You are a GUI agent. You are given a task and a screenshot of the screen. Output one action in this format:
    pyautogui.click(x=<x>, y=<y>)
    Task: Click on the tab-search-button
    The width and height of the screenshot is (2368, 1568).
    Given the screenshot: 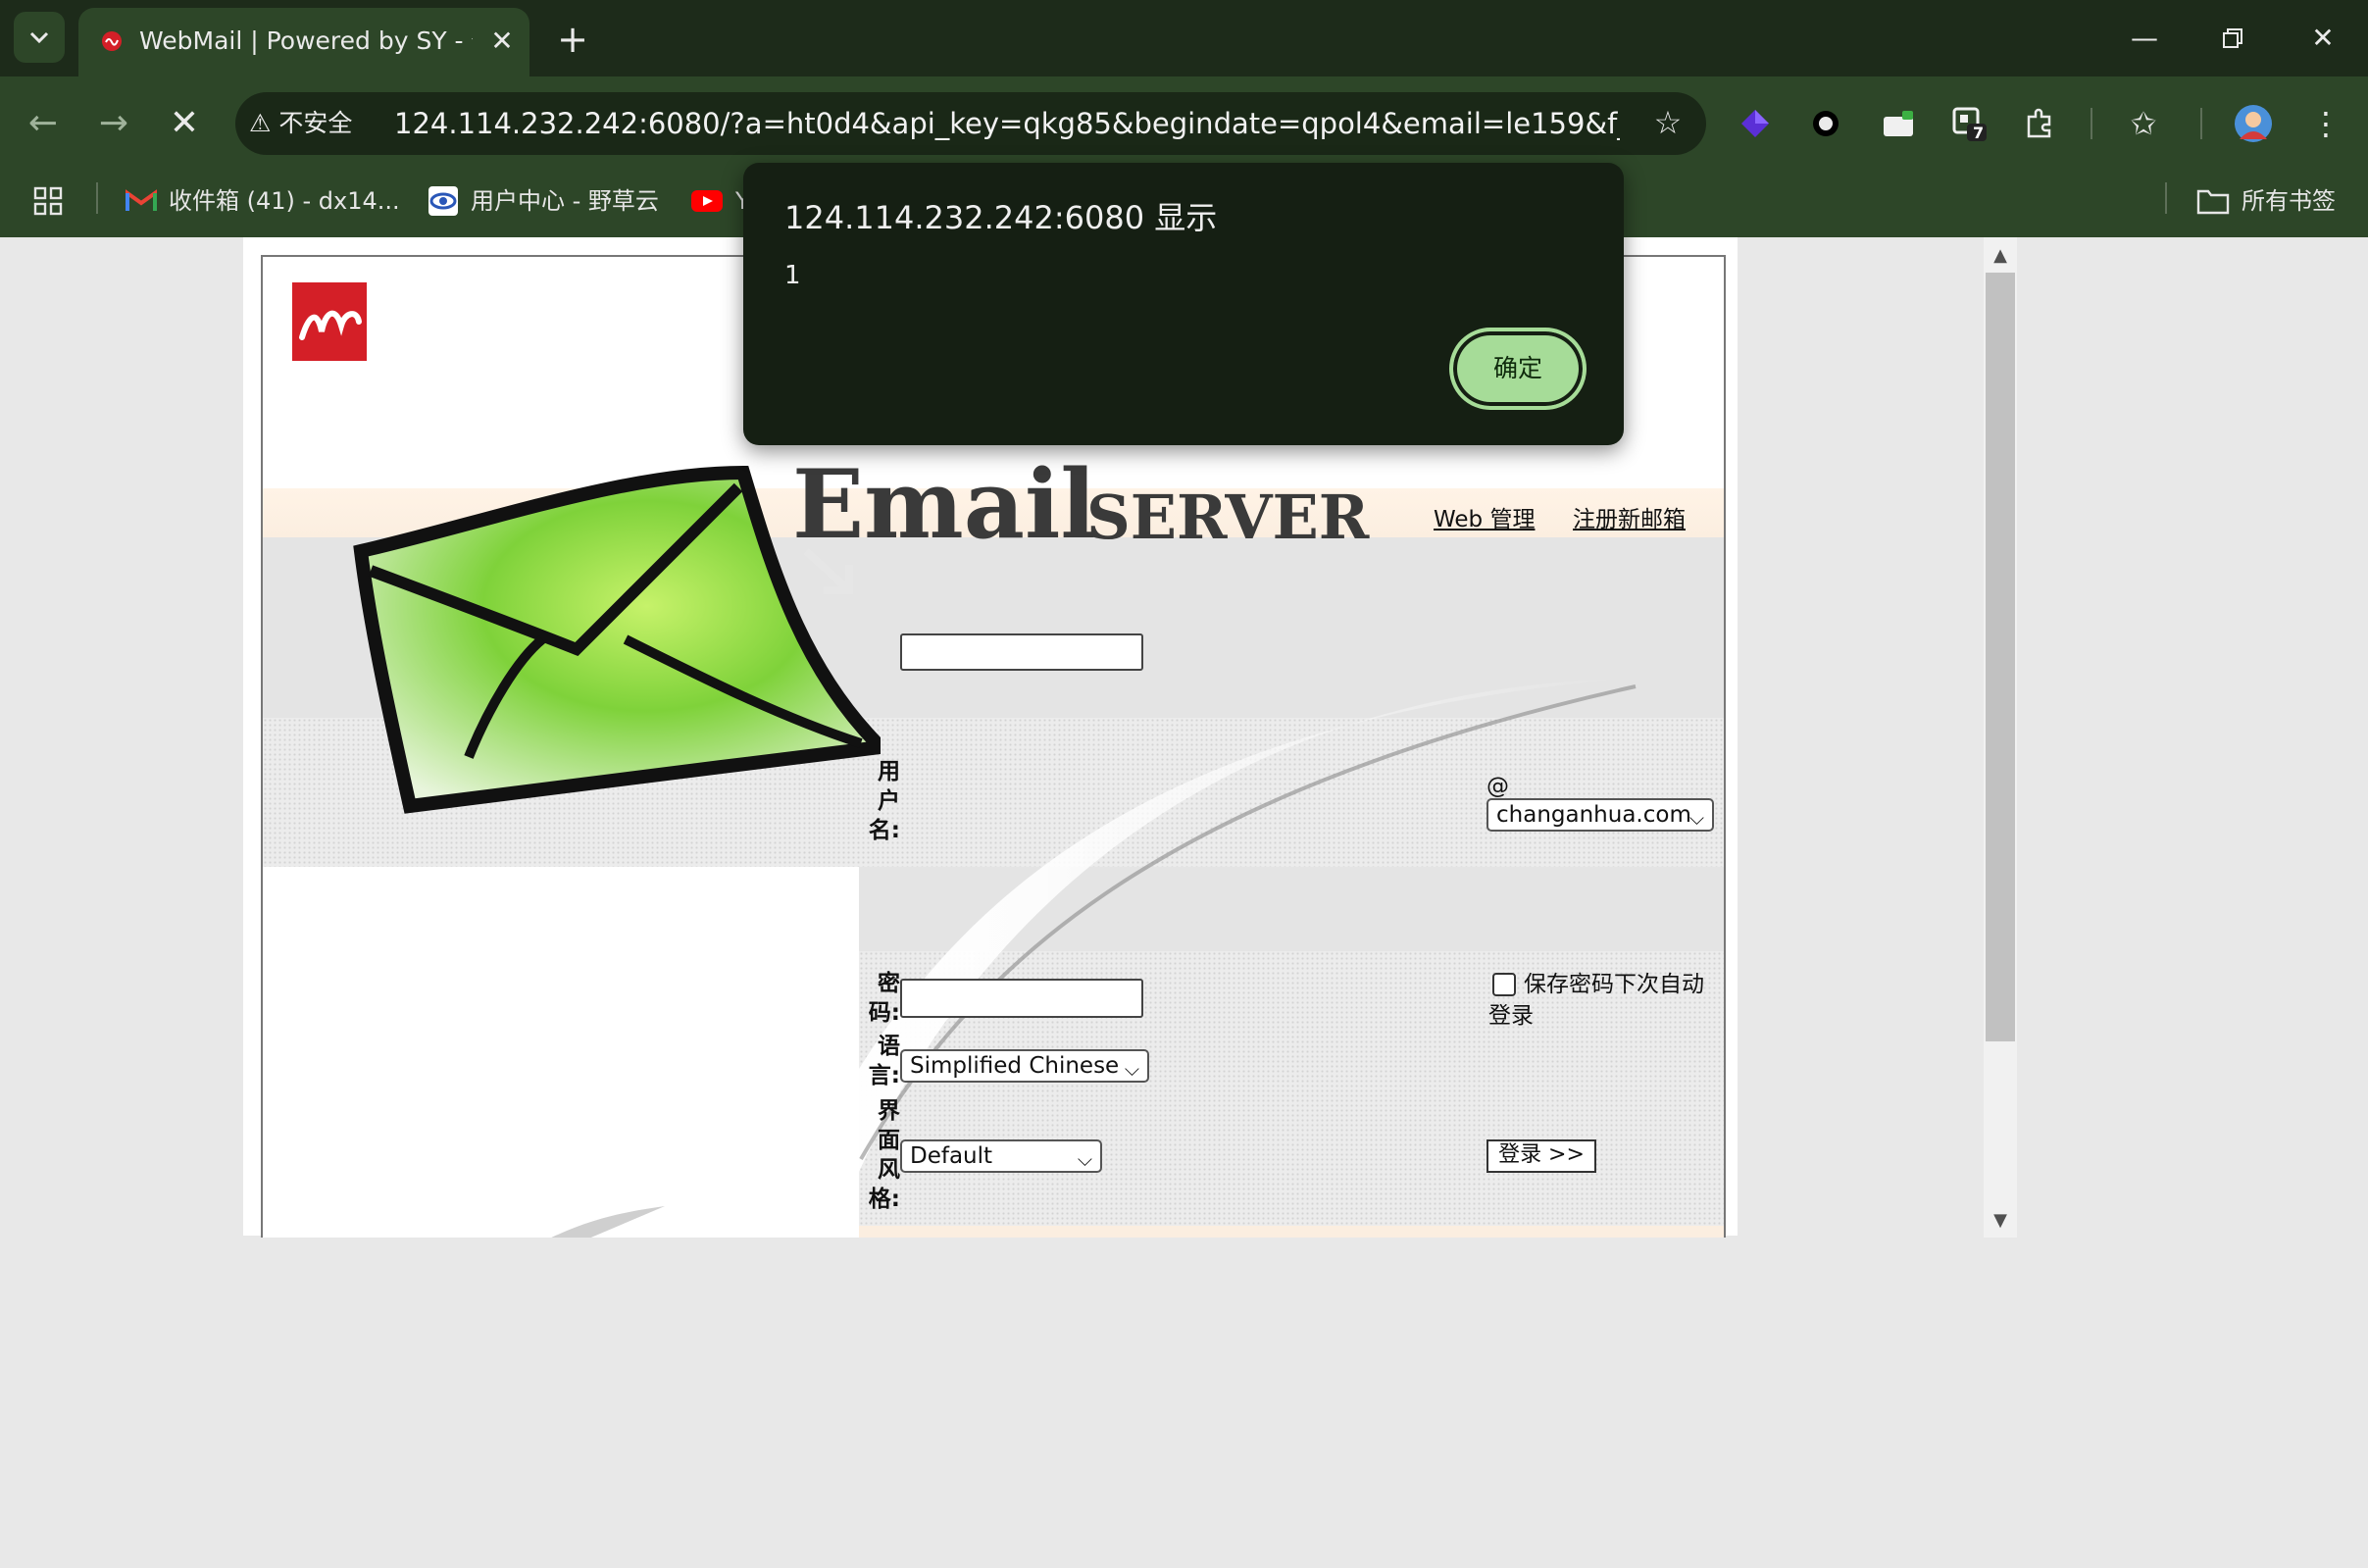 What is the action you would take?
    pyautogui.click(x=39, y=37)
    